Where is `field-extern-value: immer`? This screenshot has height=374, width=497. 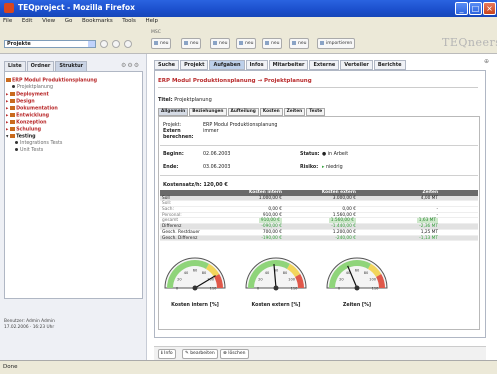 field-extern-value: immer is located at coordinates (211, 131).